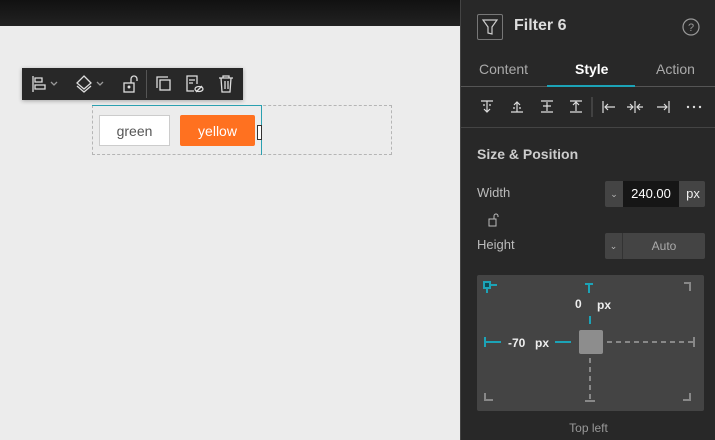  I want to click on more-icon, so click(694, 107).